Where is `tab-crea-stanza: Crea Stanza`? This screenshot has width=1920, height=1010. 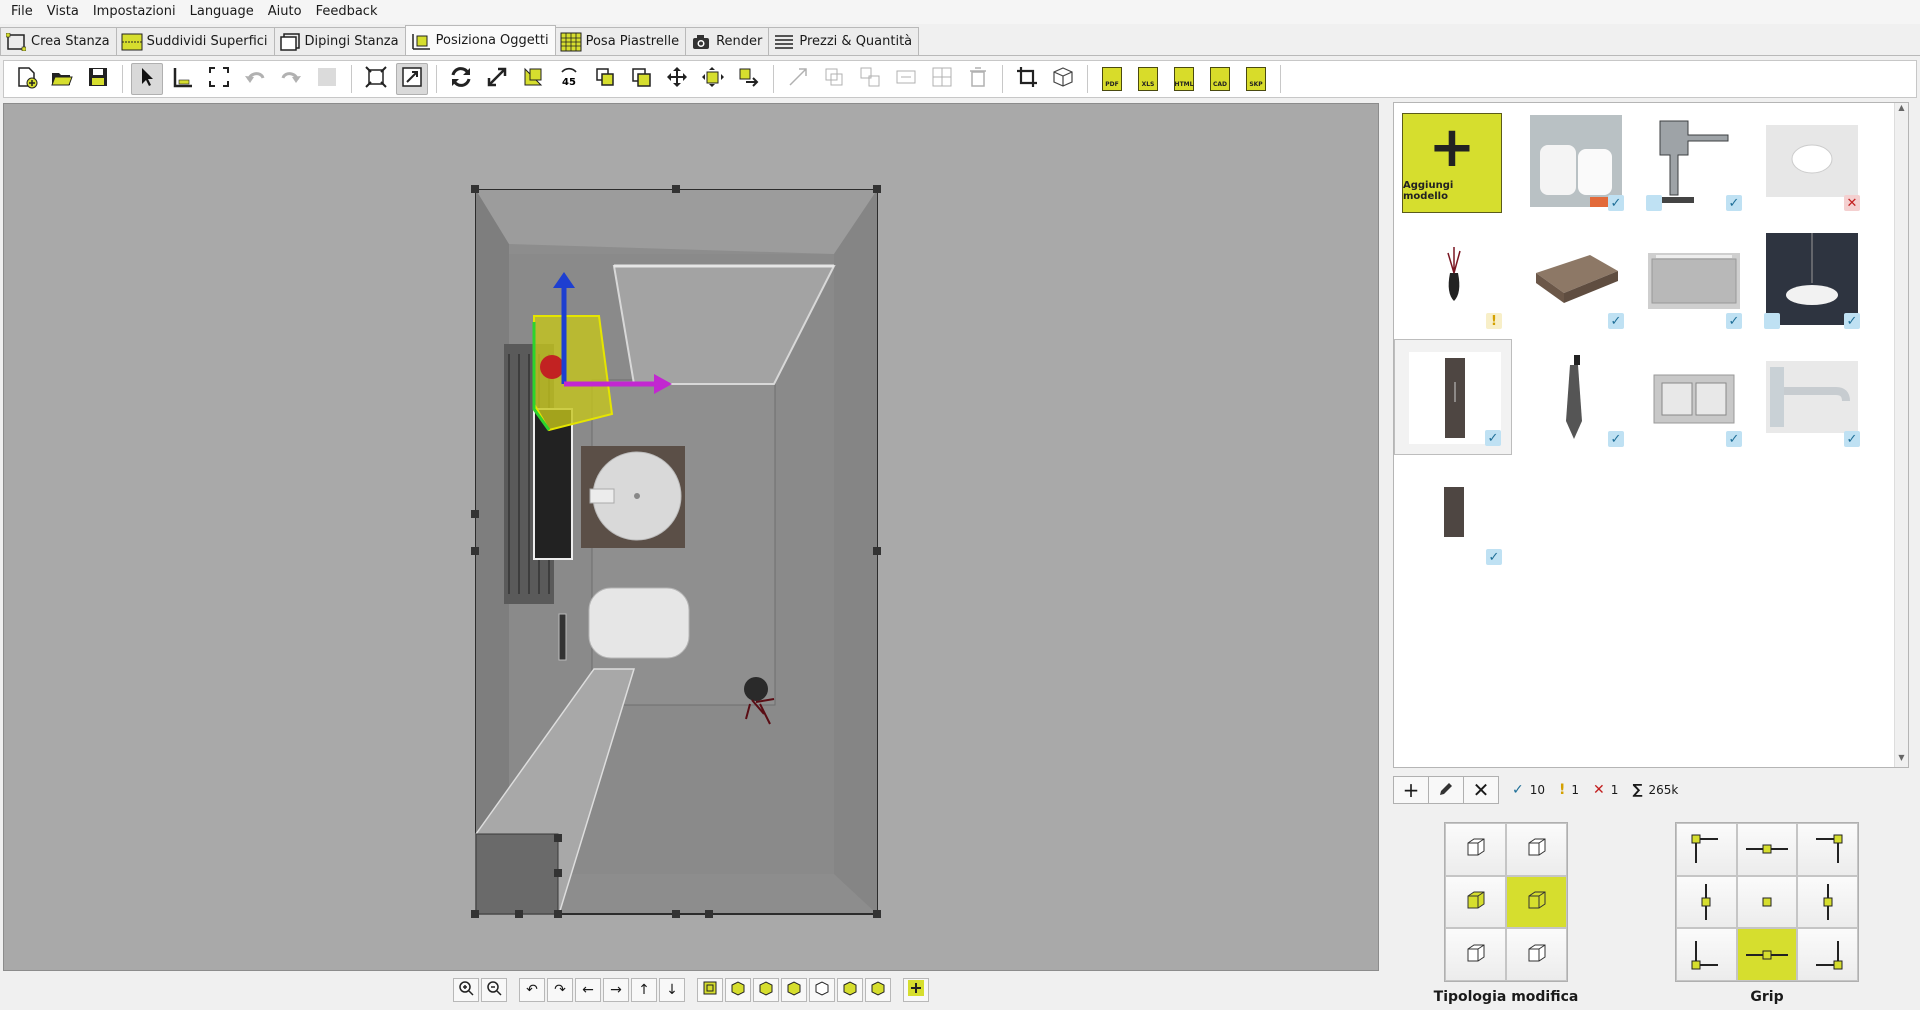 tab-crea-stanza: Crea Stanza is located at coordinates (58, 41).